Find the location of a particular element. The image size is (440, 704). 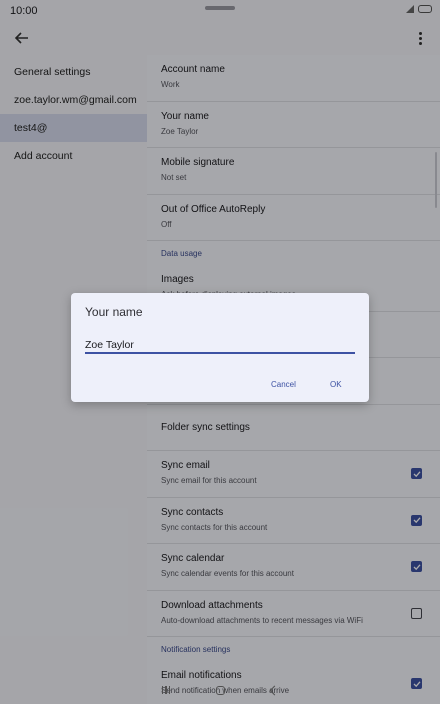

ok-button: OK is located at coordinates (336, 384).